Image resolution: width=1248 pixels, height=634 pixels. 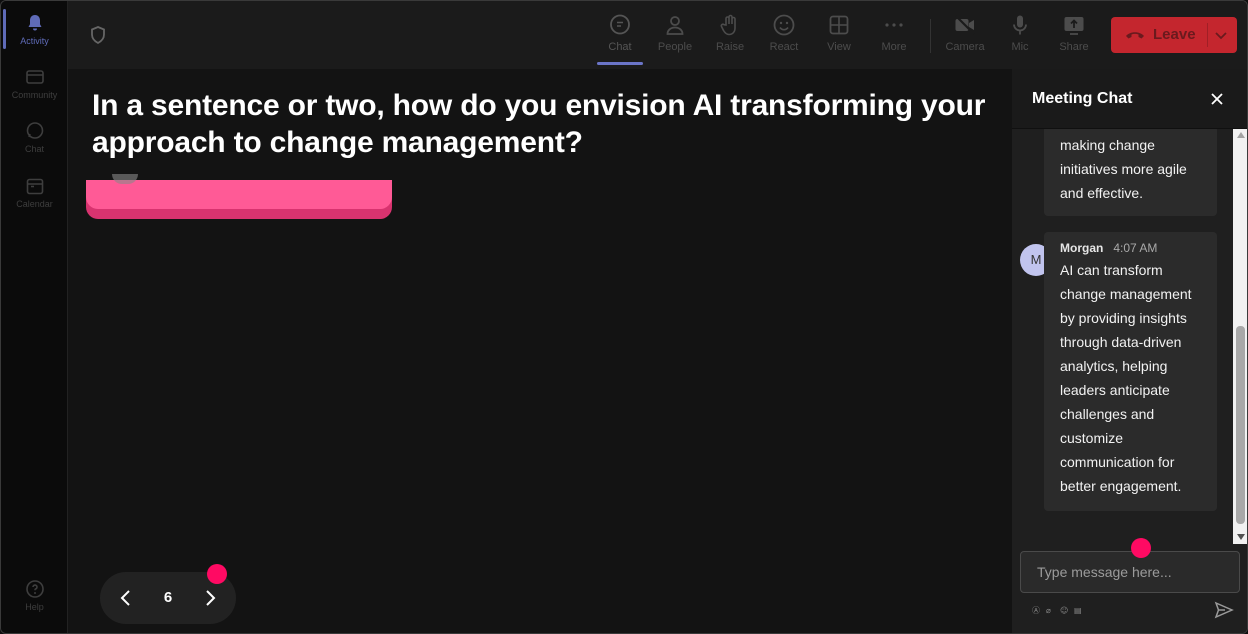 I want to click on leave-separator, so click(x=1207, y=35).